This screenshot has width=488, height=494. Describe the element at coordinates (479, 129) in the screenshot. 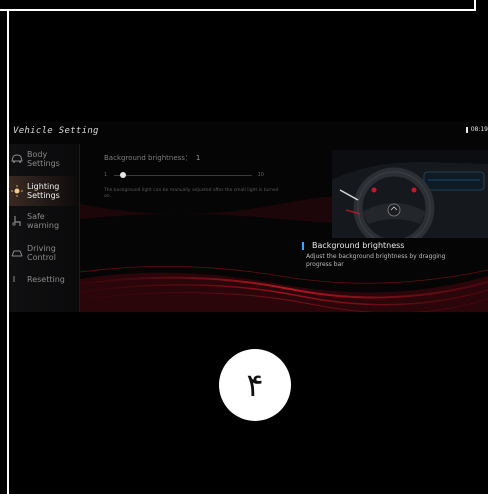

I see `clock-time: 08:19` at that location.